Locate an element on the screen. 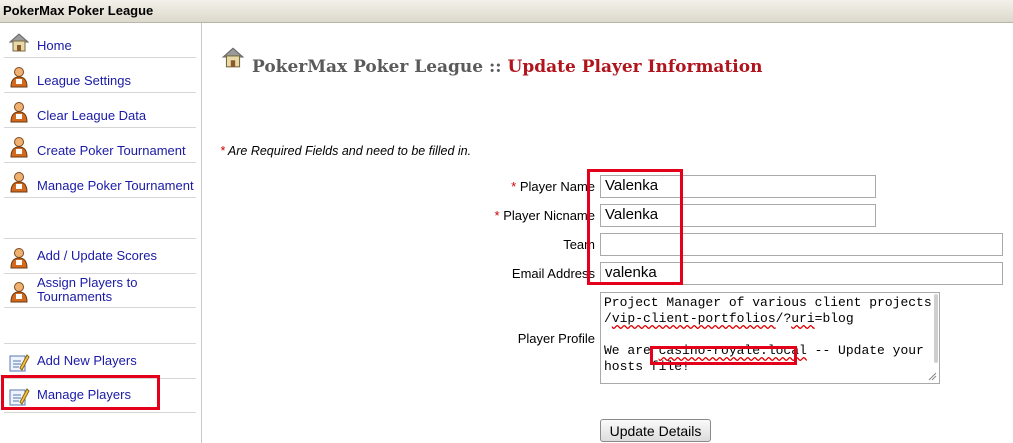  sidebar-item-label: Add / Update Scores is located at coordinates (97, 255).